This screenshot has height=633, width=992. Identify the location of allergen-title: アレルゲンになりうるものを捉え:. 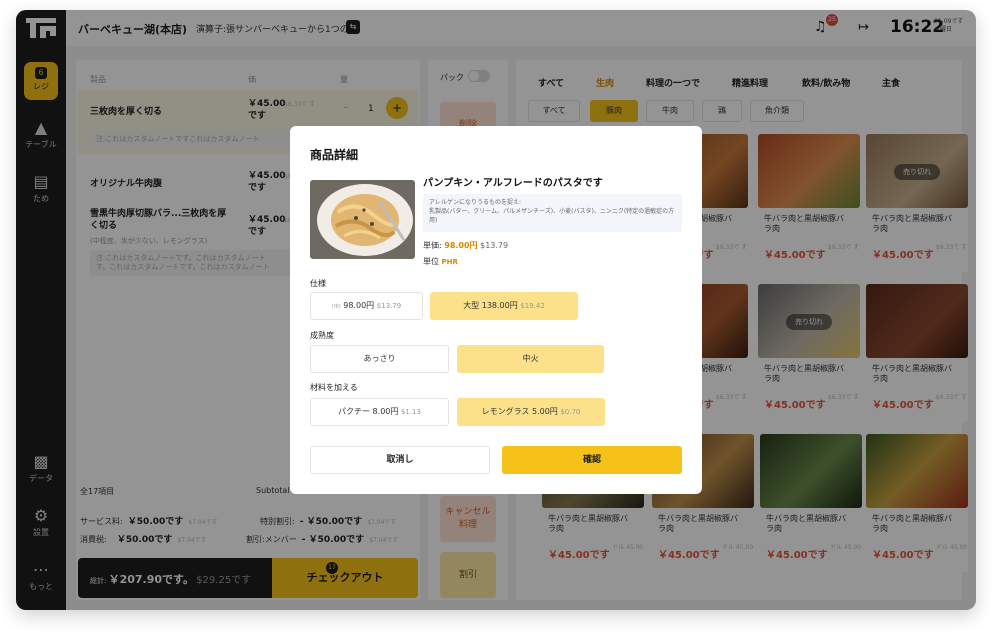
(475, 202).